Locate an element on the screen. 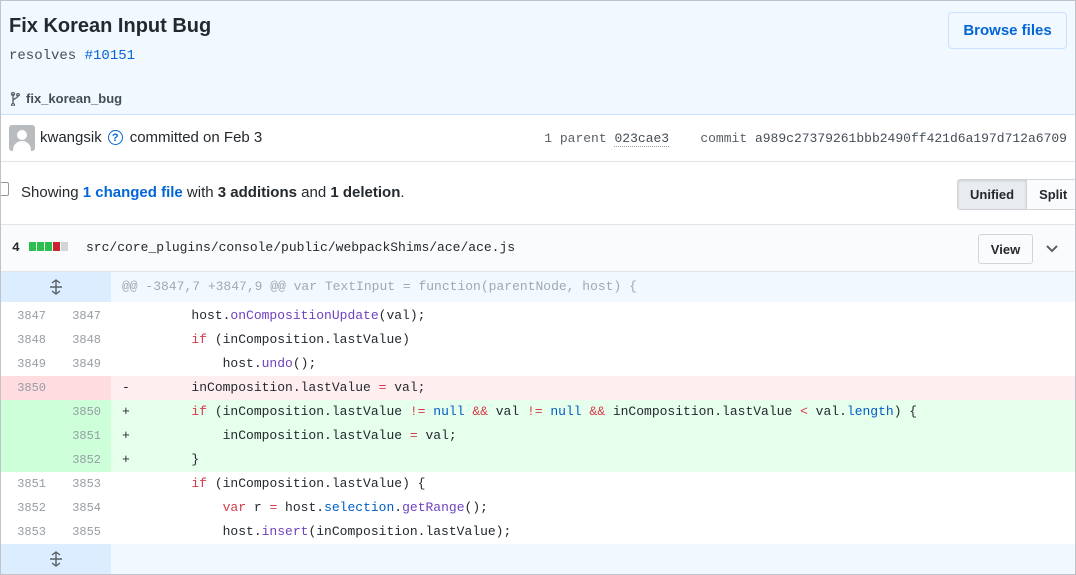 Image resolution: width=1076 pixels, height=575 pixels. browse-files-button: Browse files is located at coordinates (1007, 30).